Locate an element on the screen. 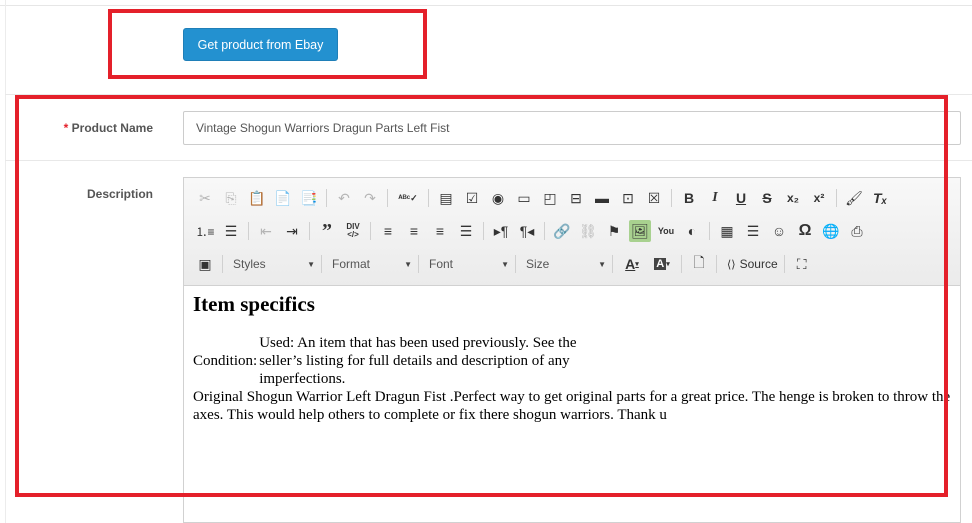 The height and width of the screenshot is (523, 972). image-button-icon: ⊡ is located at coordinates (628, 198).